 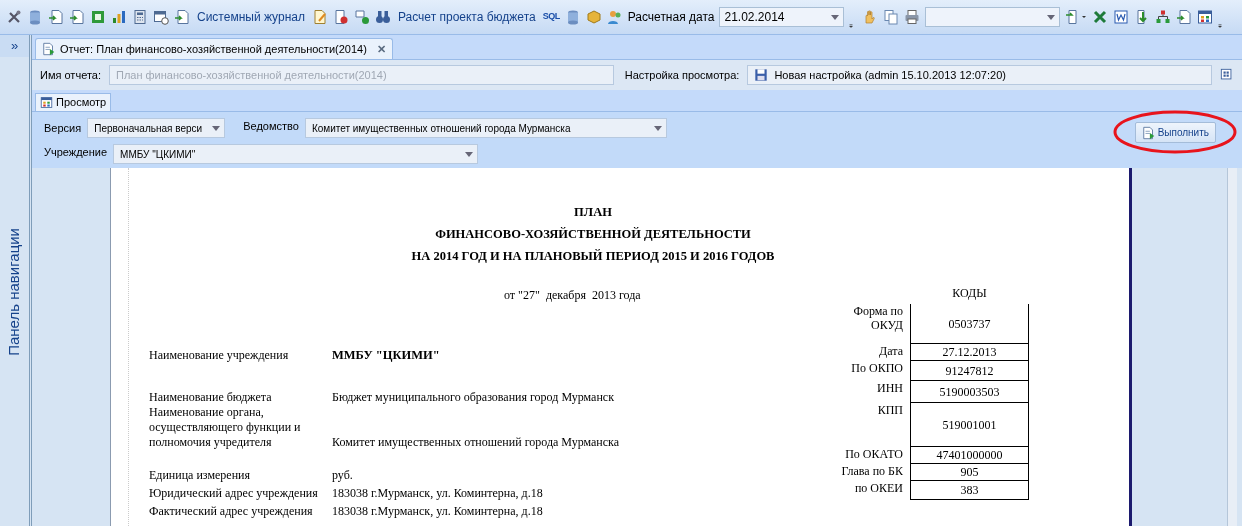 What do you see at coordinates (593, 256) in the screenshot?
I see `report-title: НА 2014 ГОД И НА ПЛАНОВЫЙ ПЕРИОД 2015 И 2016 ГОДОВ` at bounding box center [593, 256].